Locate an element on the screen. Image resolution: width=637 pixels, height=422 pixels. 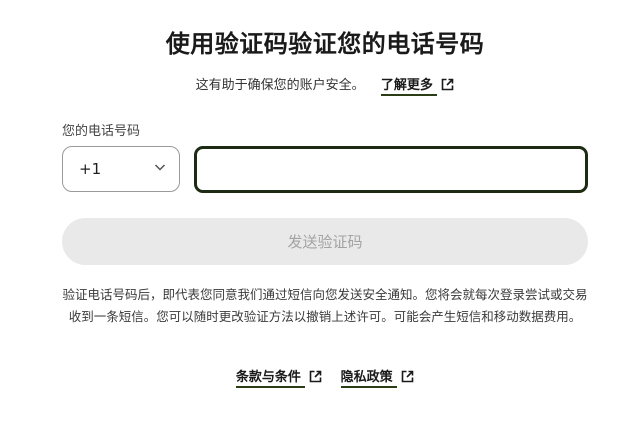
phone-label: 您的电话号码 is located at coordinates (101, 131).